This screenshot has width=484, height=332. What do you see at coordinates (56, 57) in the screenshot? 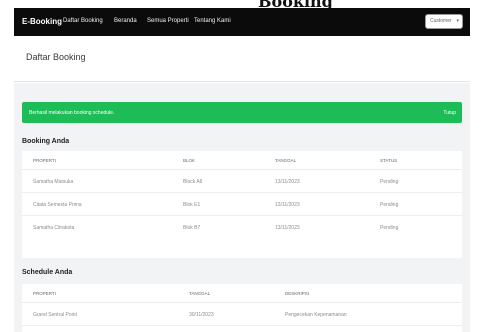
I see `page-title: Daftar Booking` at bounding box center [56, 57].